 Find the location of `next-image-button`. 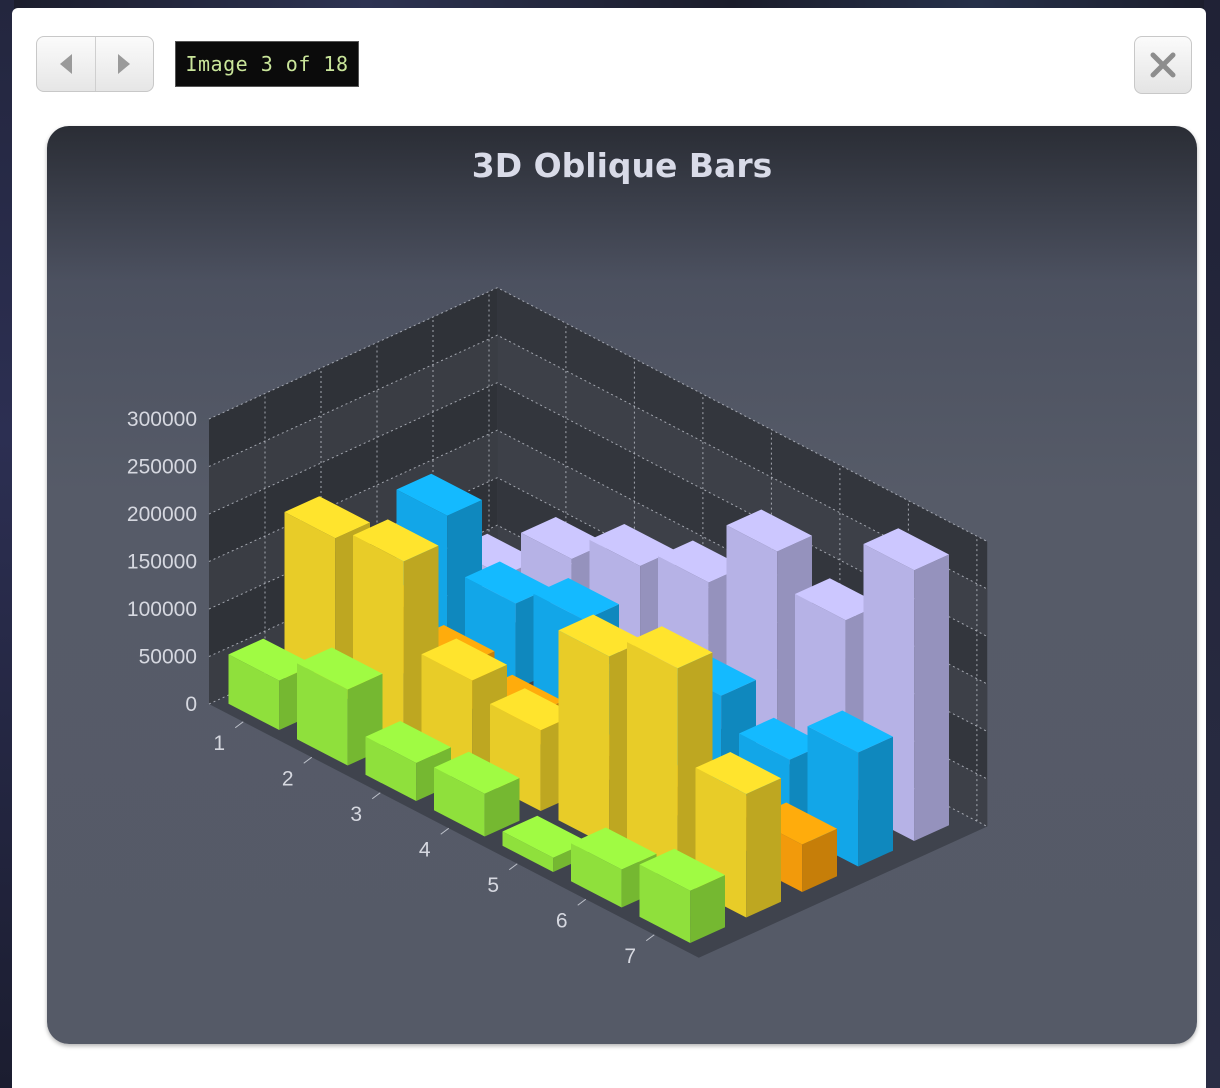

next-image-button is located at coordinates (124, 64).